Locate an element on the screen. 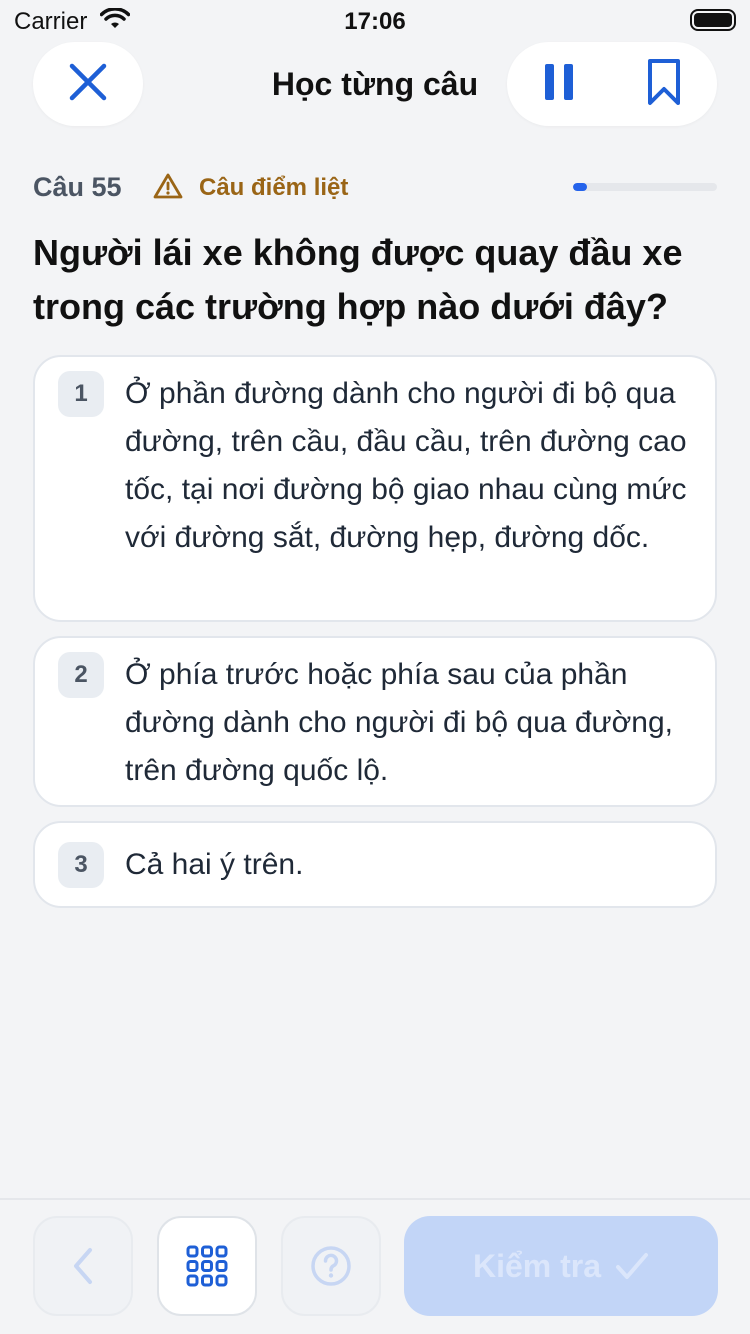 The image size is (750, 1334). progress-fill is located at coordinates (580, 187).